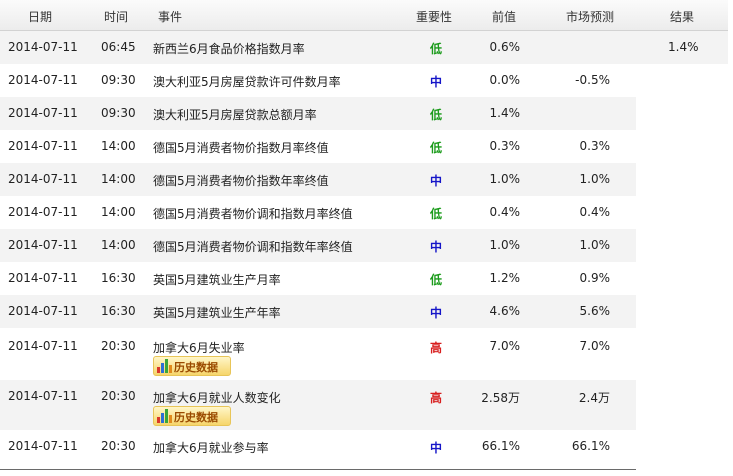 The width and height of the screenshot is (733, 476). I want to click on row-event: 英国5月建筑业生产年率, so click(217, 313).